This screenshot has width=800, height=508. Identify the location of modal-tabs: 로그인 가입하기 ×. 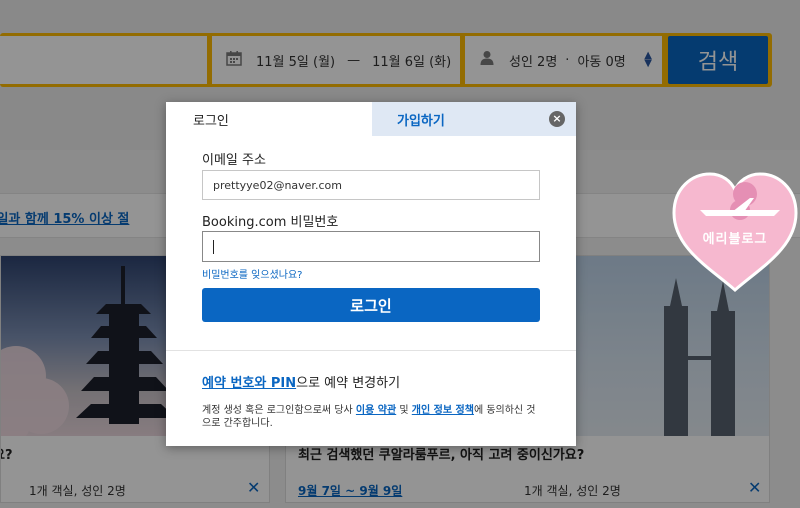
(371, 119).